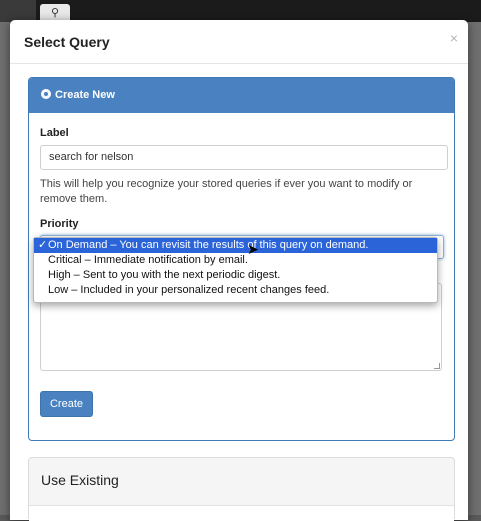  What do you see at coordinates (59, 224) in the screenshot?
I see `priority-field-label: Priority` at bounding box center [59, 224].